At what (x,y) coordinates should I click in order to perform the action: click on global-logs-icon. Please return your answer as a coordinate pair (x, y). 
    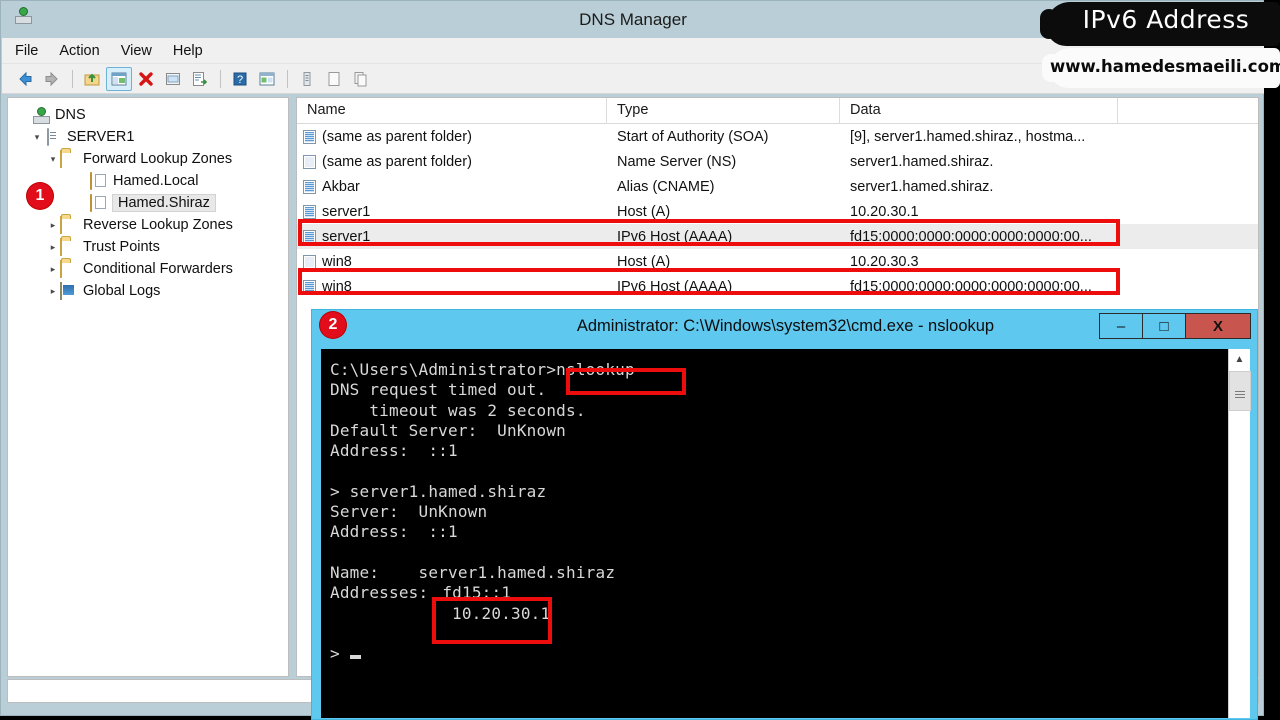
    Looking at the image, I should click on (69, 291).